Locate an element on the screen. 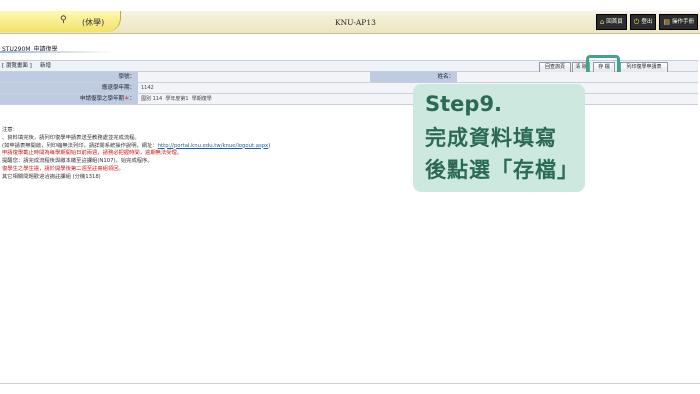 This screenshot has width=700, height=394. title-underline is located at coordinates (57, 52).